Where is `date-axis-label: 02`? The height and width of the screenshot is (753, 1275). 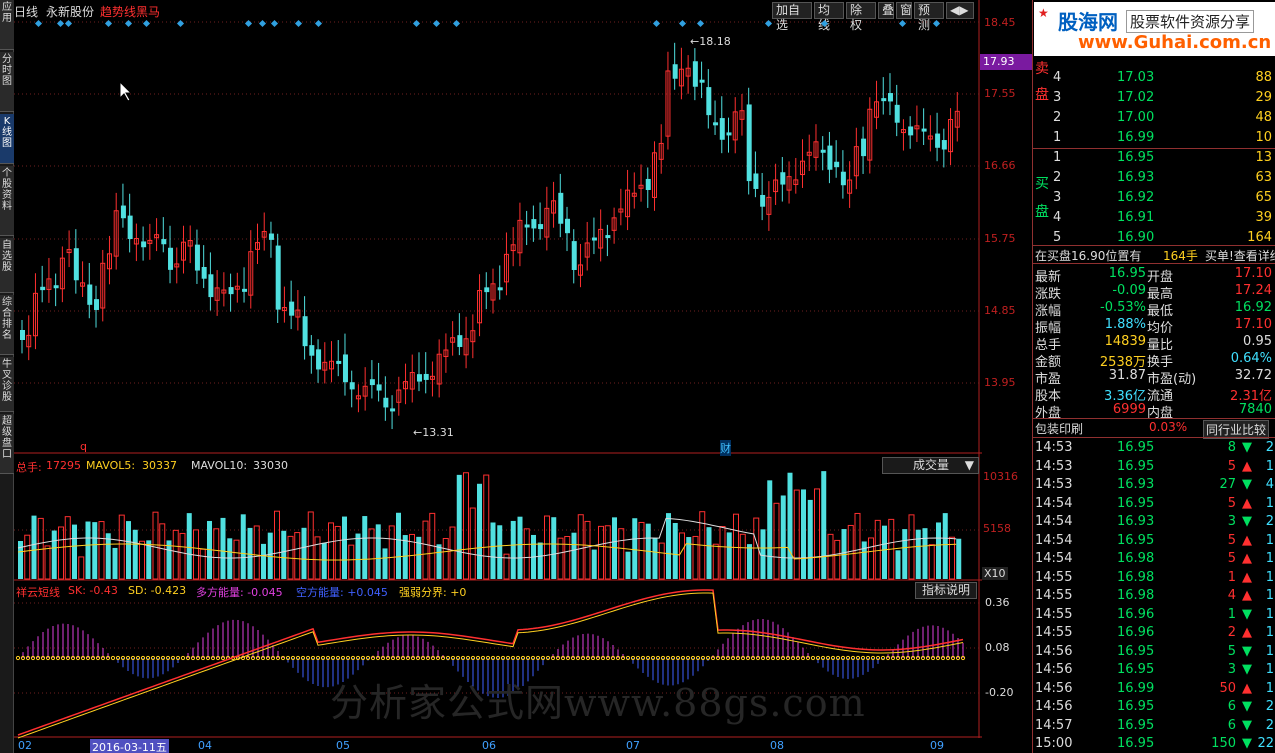
date-axis-label: 02 is located at coordinates (25, 745).